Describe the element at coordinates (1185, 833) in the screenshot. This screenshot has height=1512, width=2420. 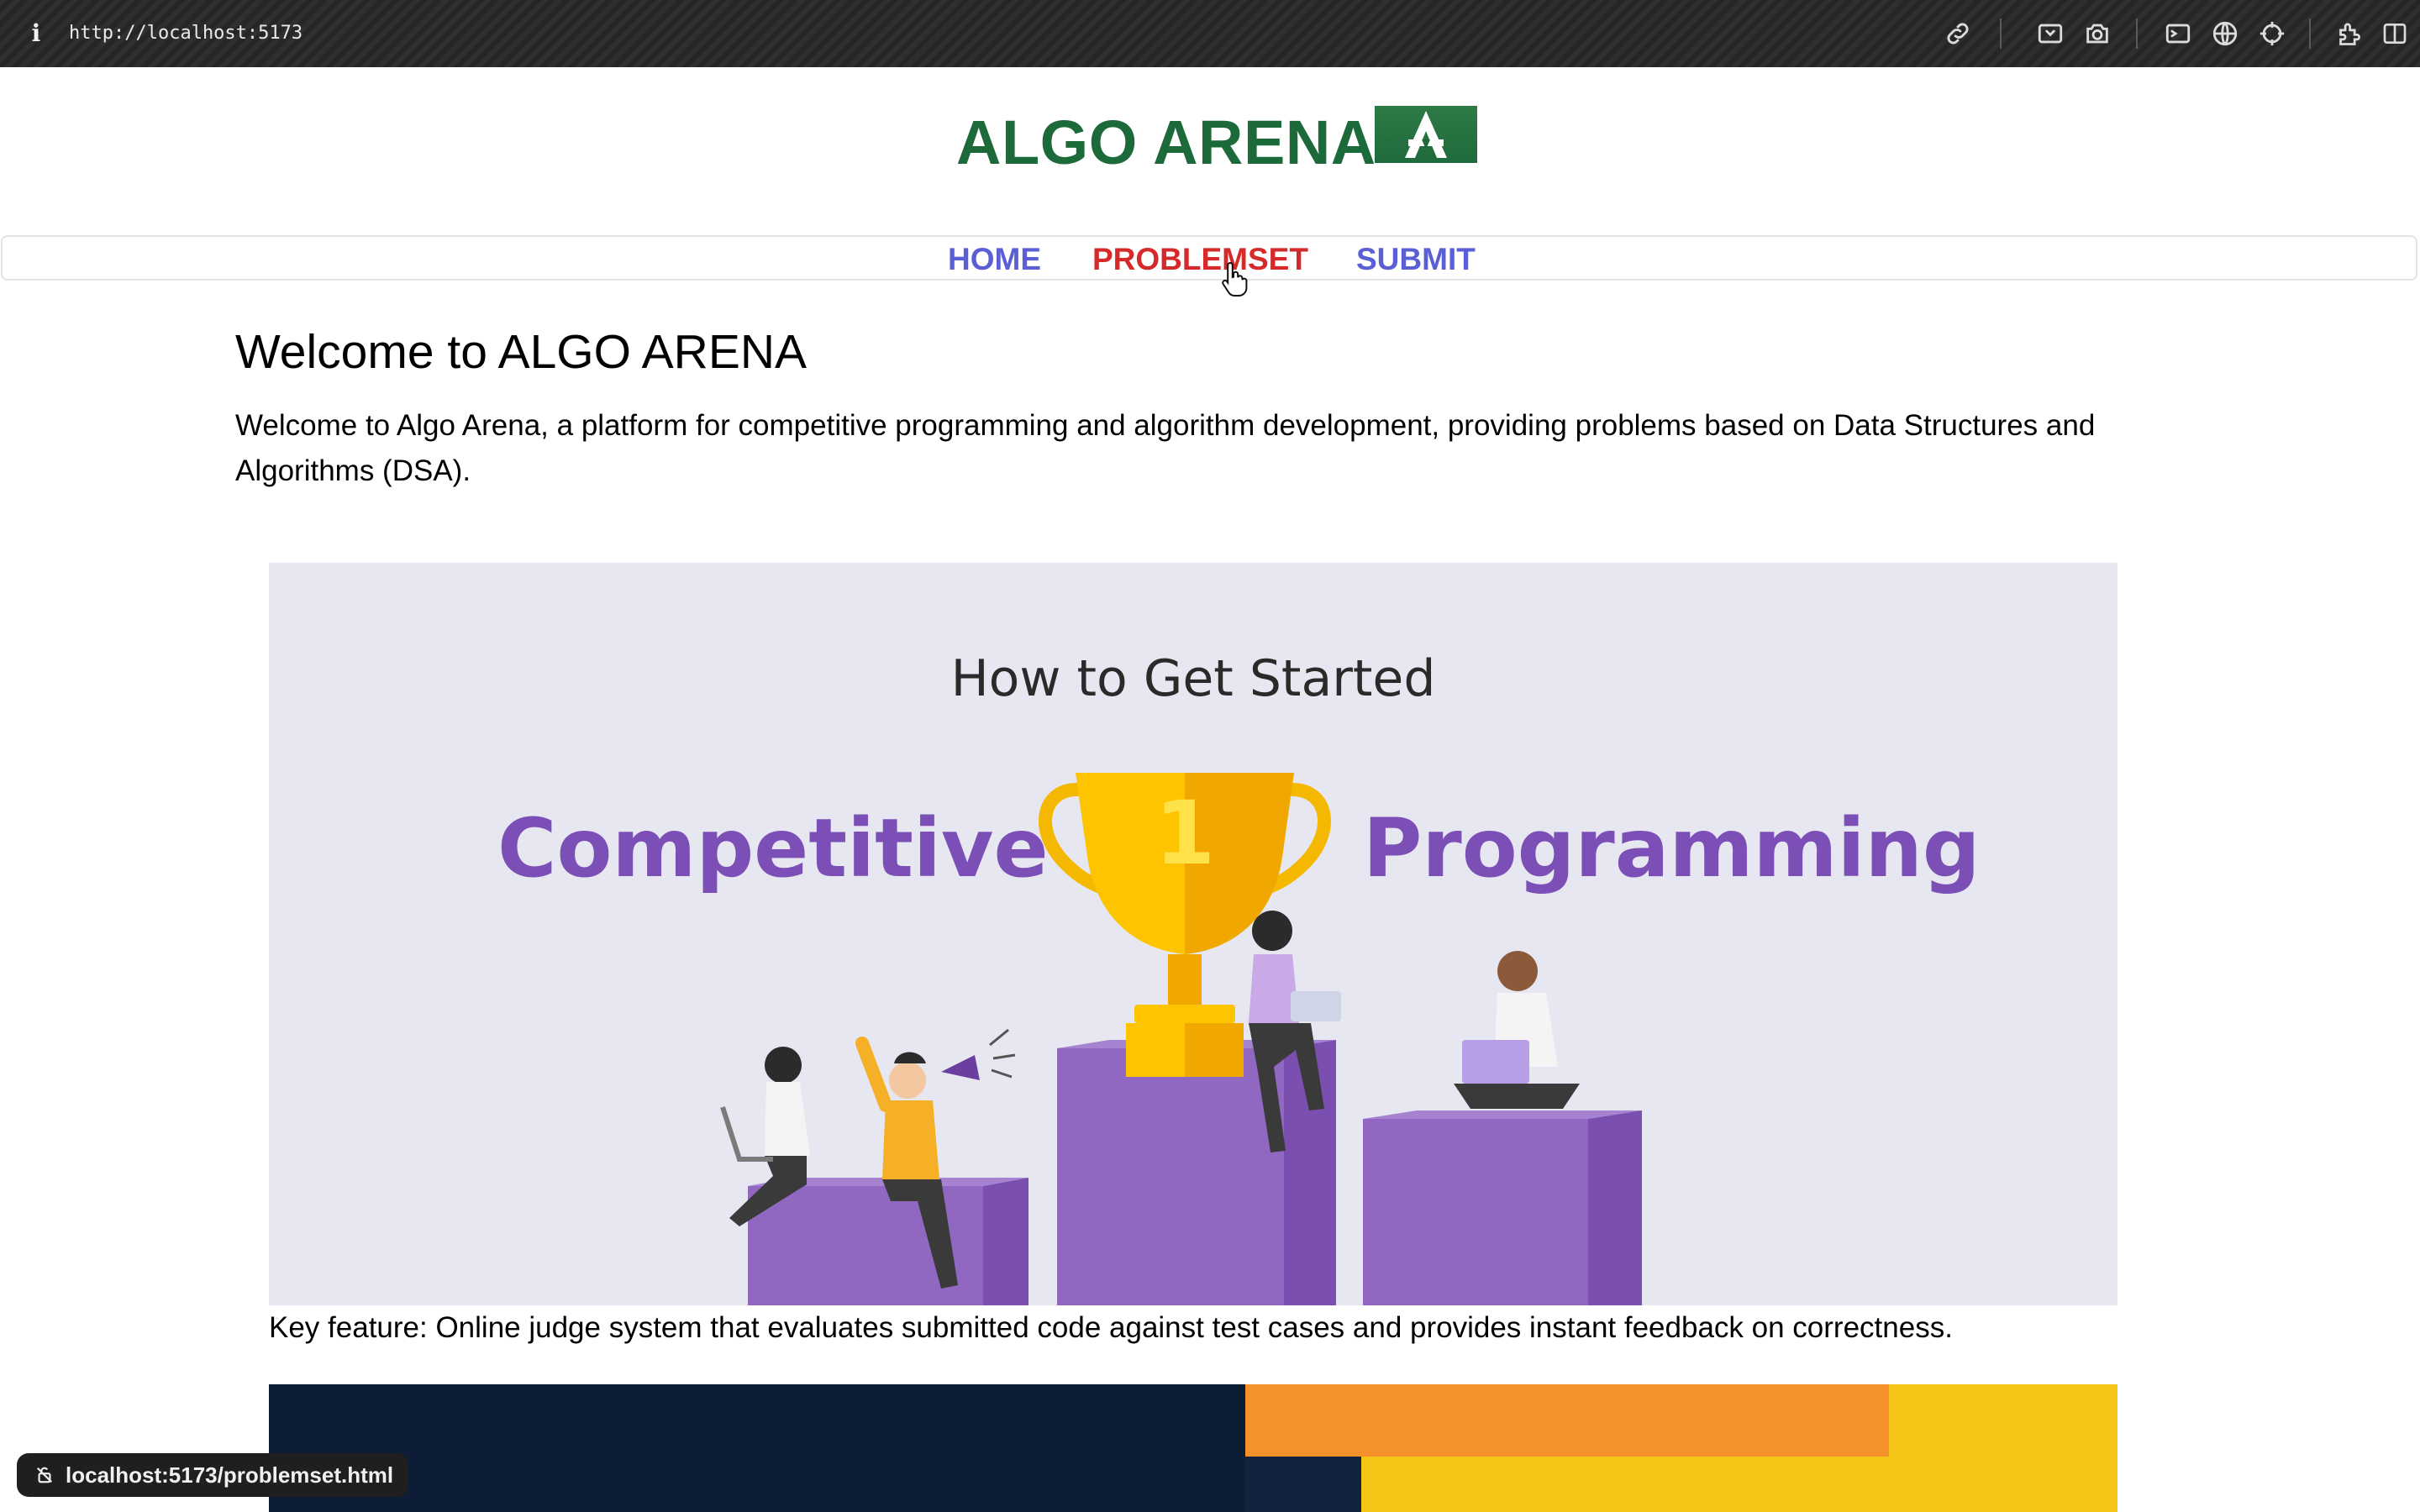
I see `trophy-number: 1` at that location.